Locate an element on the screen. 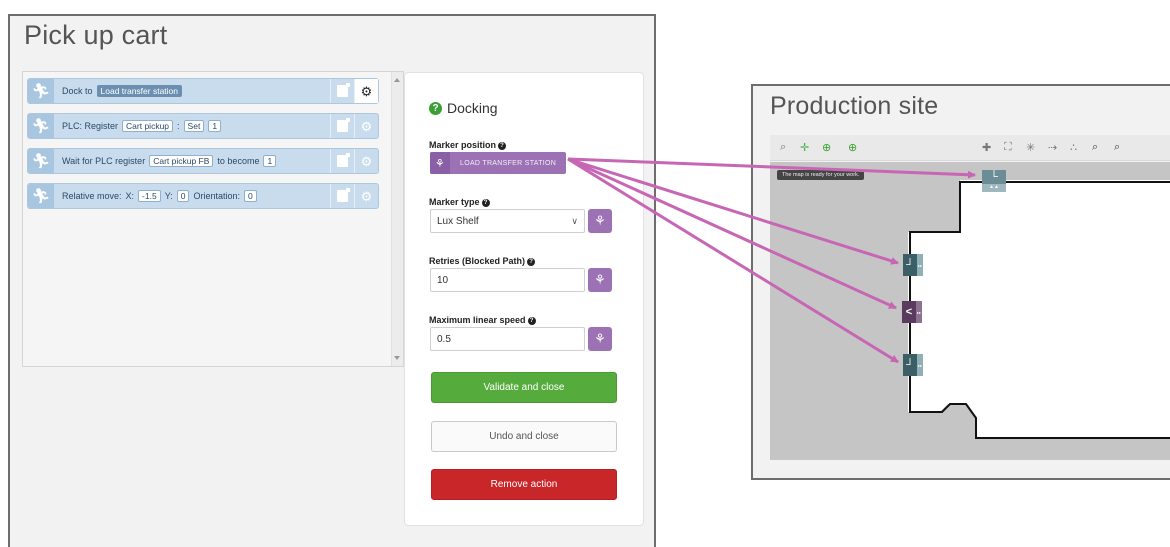  x-label: X: is located at coordinates (130, 196).